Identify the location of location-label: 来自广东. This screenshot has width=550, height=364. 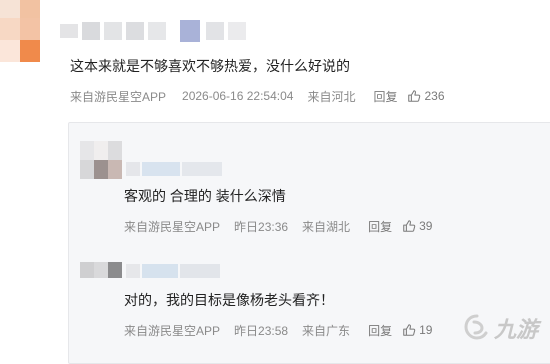
(326, 330).